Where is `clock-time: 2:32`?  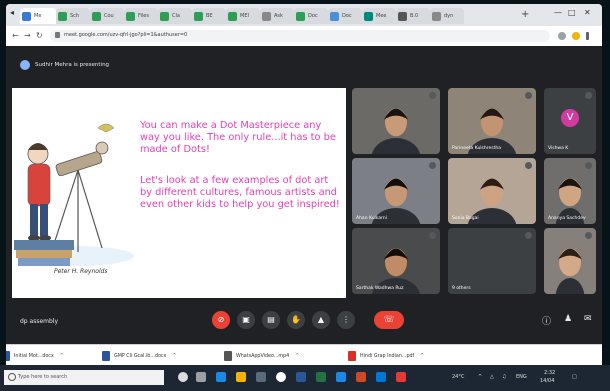
clock-time: 2:32 is located at coordinates (549, 373).